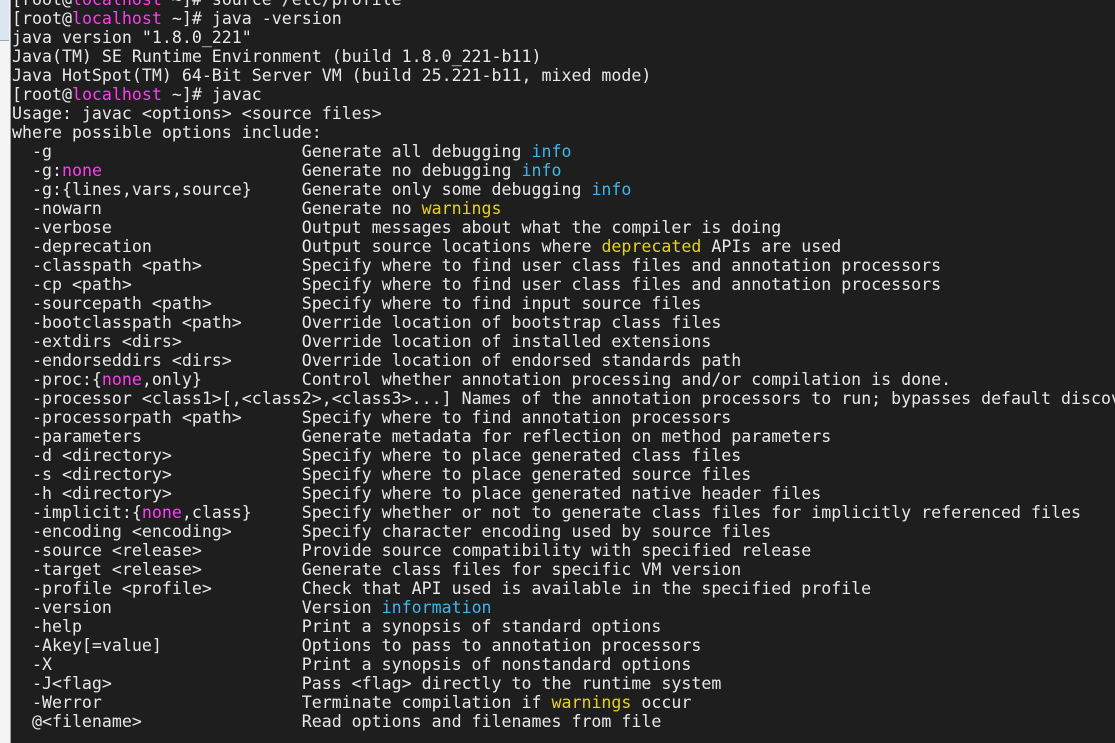 Image resolution: width=1115 pixels, height=743 pixels. I want to click on option-flag: -encoding <encoding>, so click(167, 531).